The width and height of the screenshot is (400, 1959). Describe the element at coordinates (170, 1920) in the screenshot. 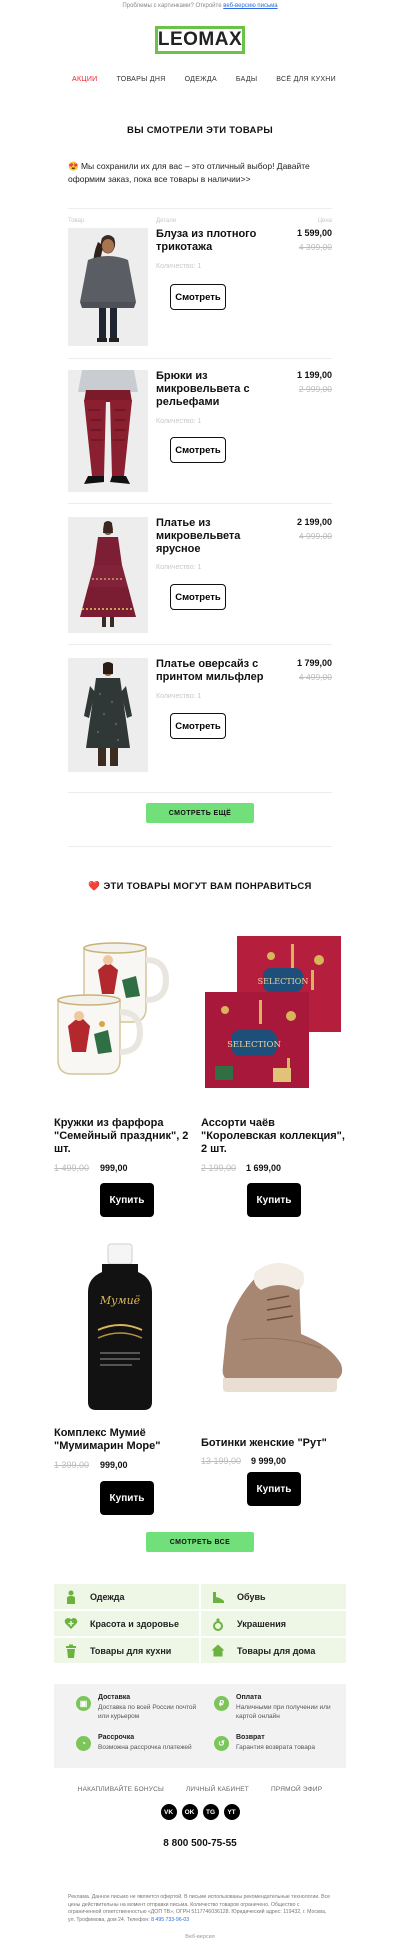

I see `legal-phone-link: 8 495 733-96-03` at that location.